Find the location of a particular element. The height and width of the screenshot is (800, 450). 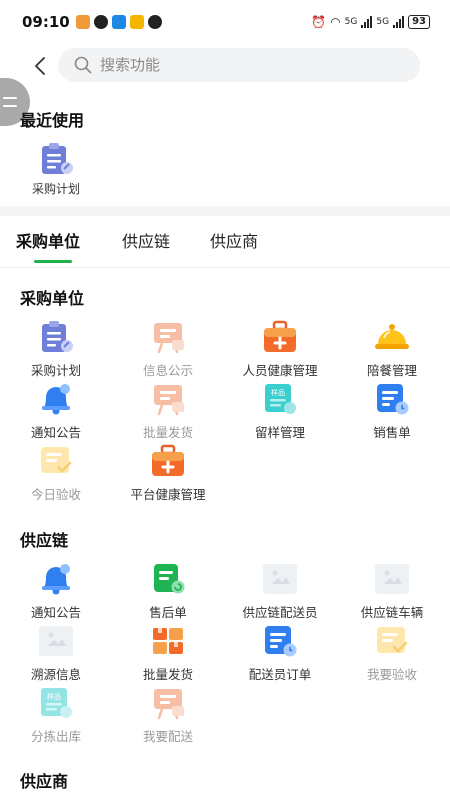

section-title-supplier: 供应商 is located at coordinates (44, 781).